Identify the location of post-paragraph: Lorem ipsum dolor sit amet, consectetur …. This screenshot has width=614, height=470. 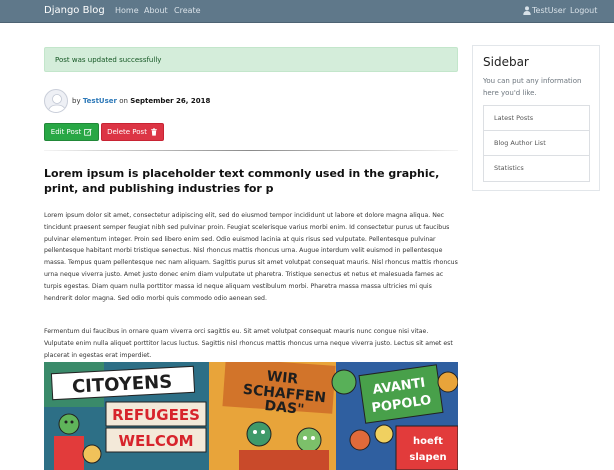
(251, 257).